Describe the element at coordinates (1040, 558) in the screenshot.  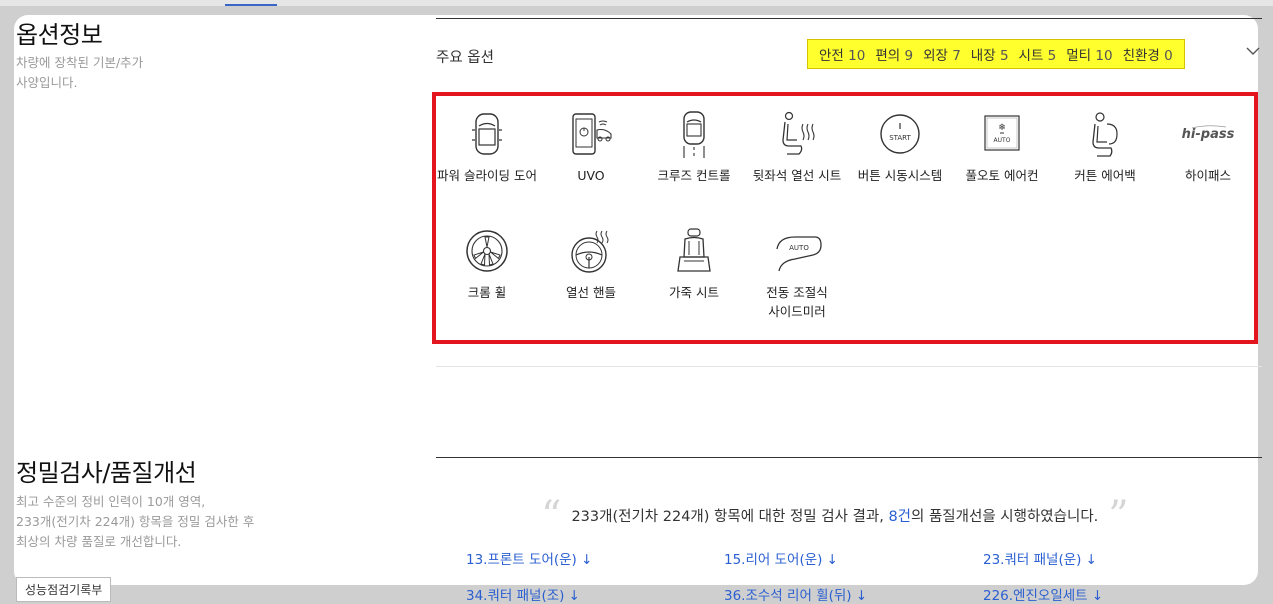
I see `inspection-link: 23.쿼터 패널(운) ↓` at that location.